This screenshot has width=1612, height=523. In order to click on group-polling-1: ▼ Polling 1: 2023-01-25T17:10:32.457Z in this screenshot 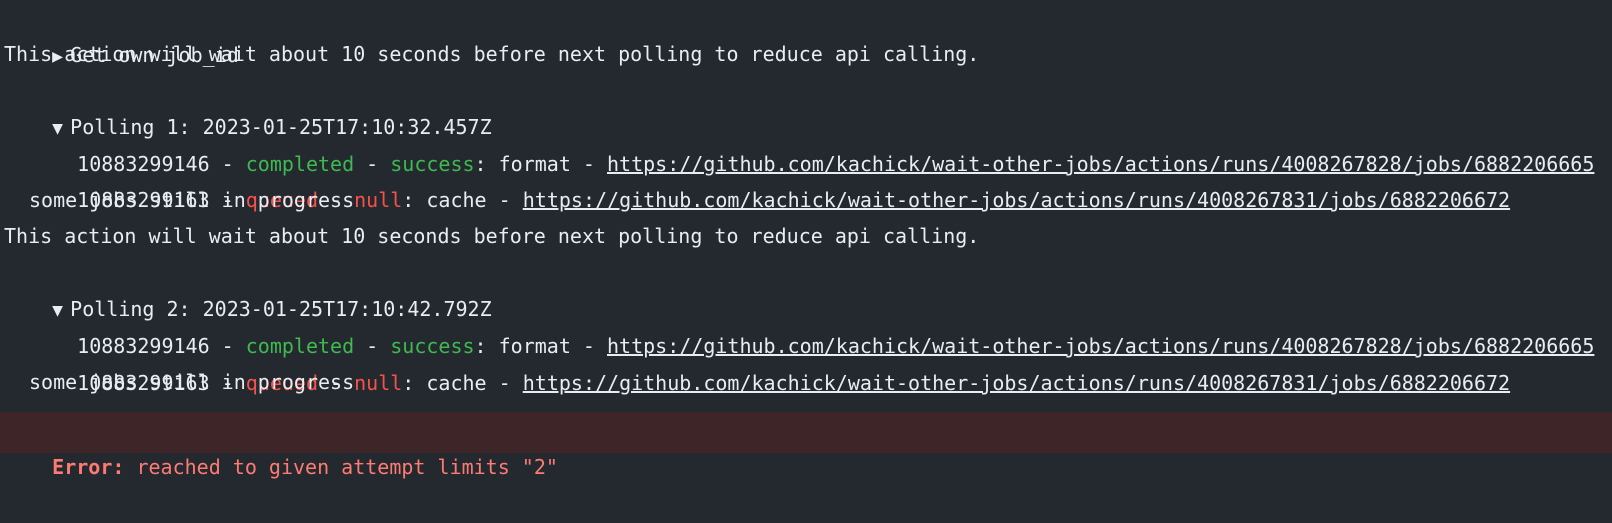, I will do `click(806, 105)`.